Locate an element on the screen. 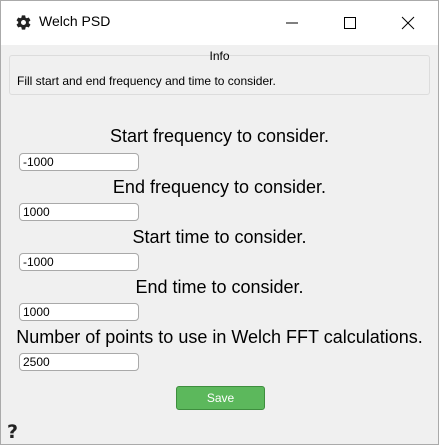  close-icon is located at coordinates (408, 23).